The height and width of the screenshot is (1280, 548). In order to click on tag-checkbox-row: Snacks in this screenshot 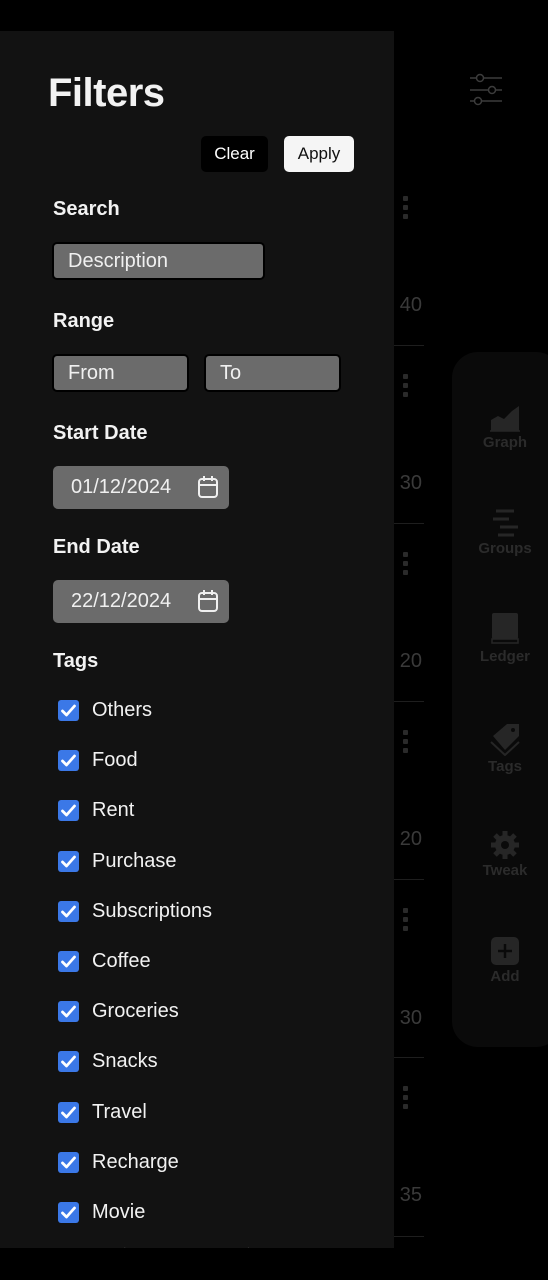, I will do `click(108, 1061)`.